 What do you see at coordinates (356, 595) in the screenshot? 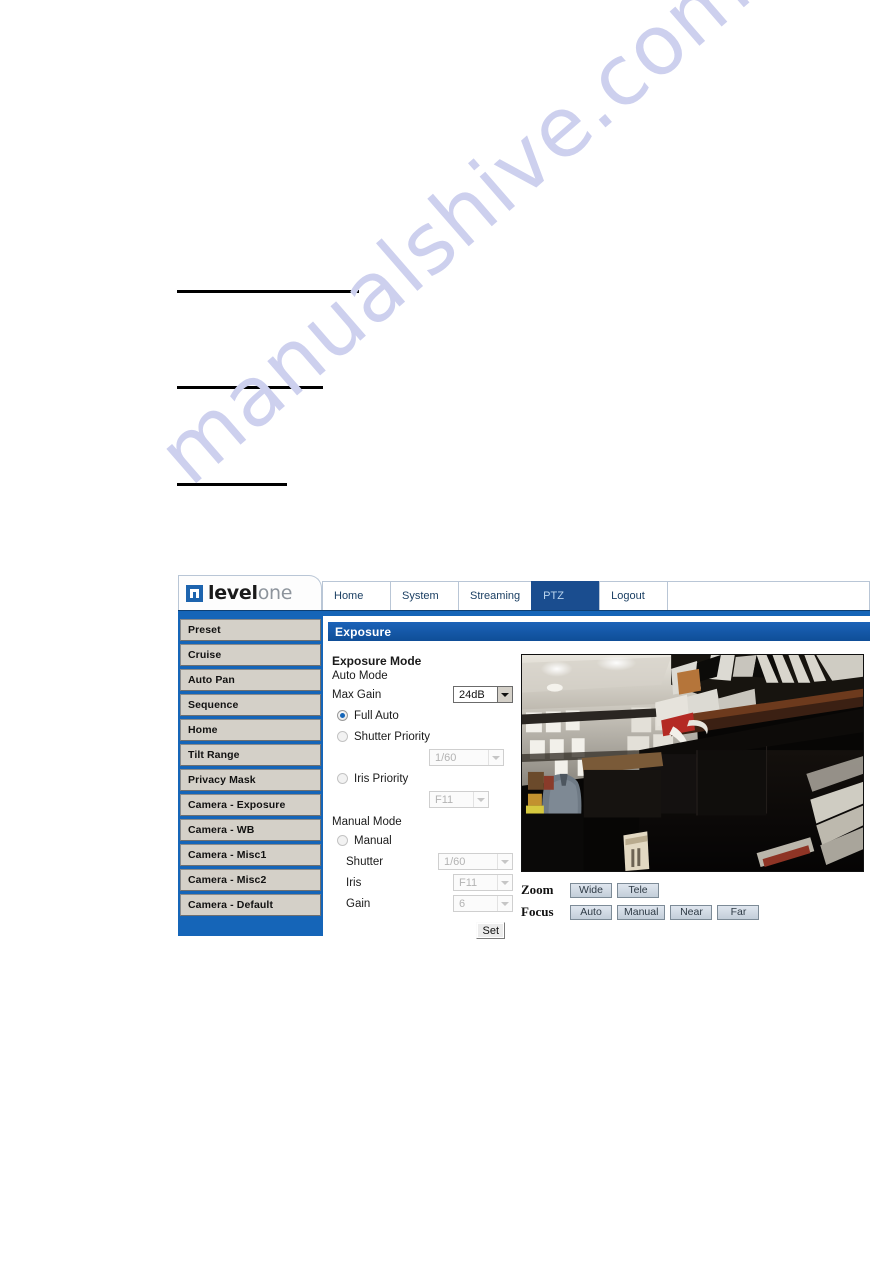
I see `tab-home: Home` at bounding box center [356, 595].